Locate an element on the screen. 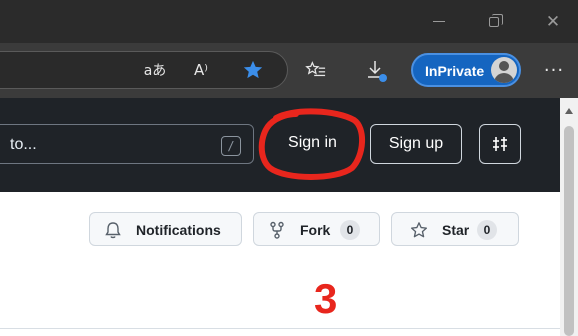  divider is located at coordinates (280, 328).